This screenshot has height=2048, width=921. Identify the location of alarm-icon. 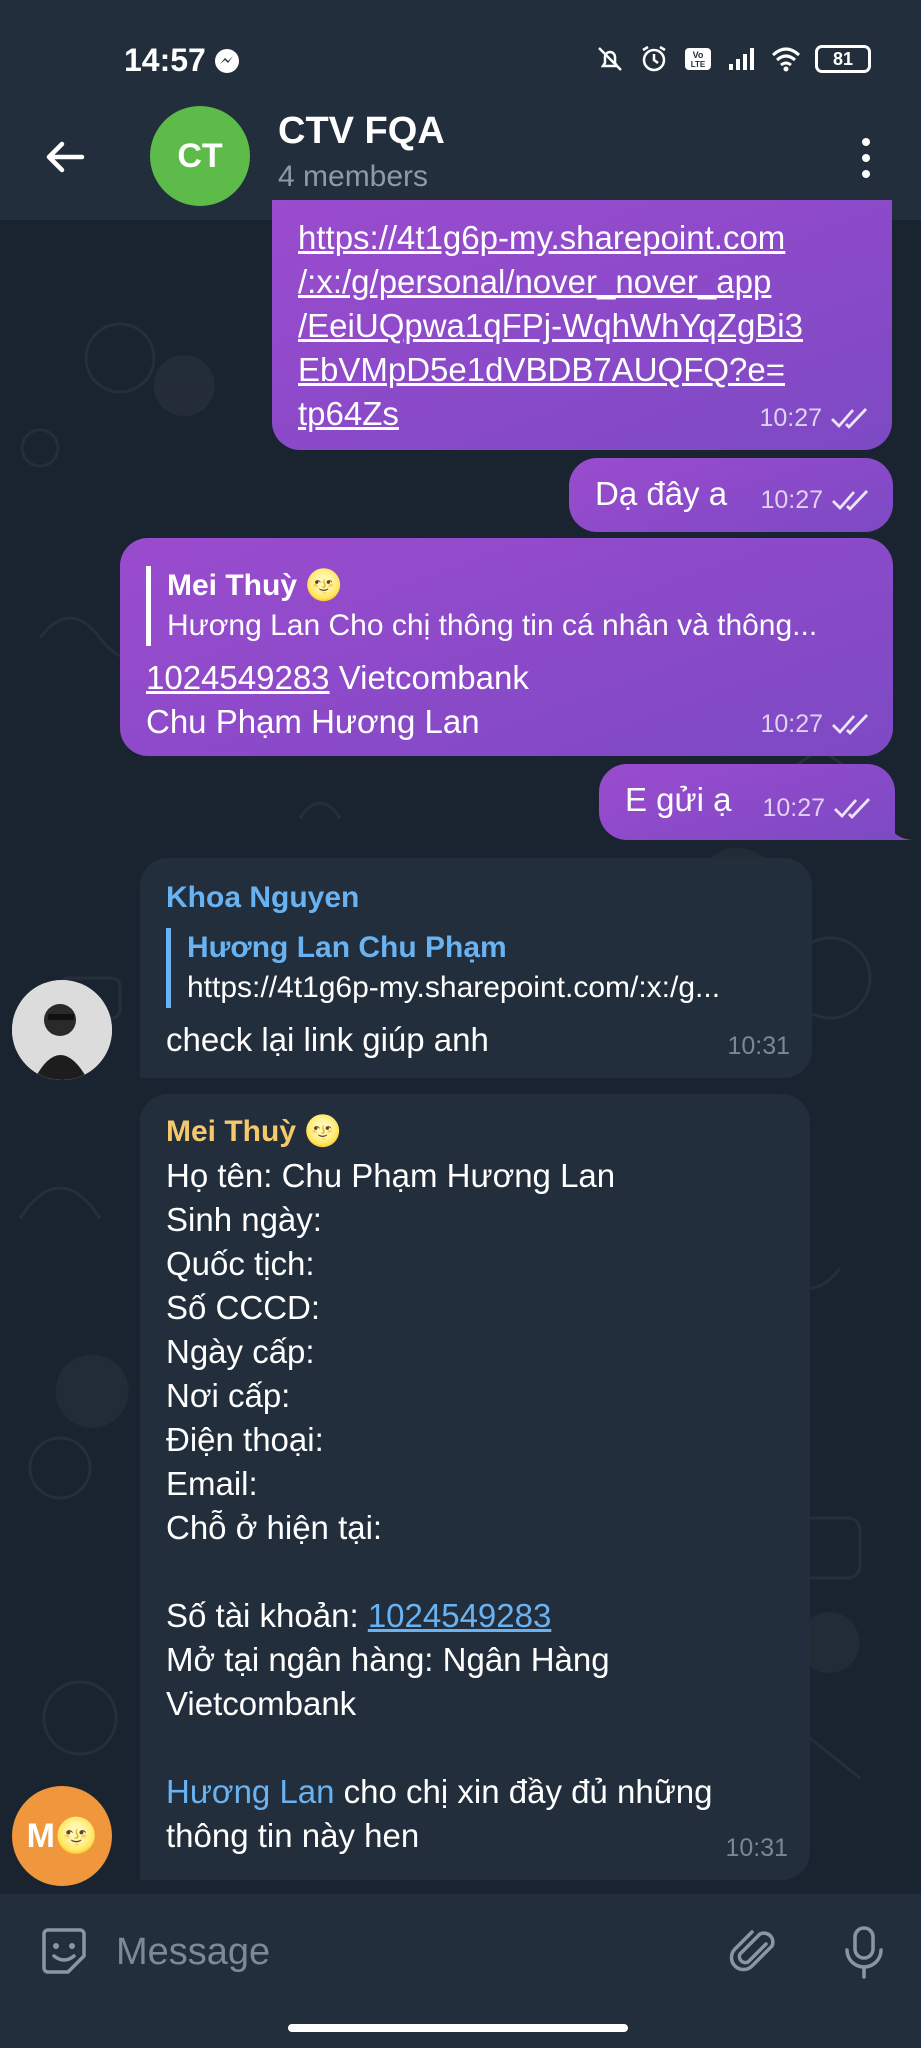
(654, 58).